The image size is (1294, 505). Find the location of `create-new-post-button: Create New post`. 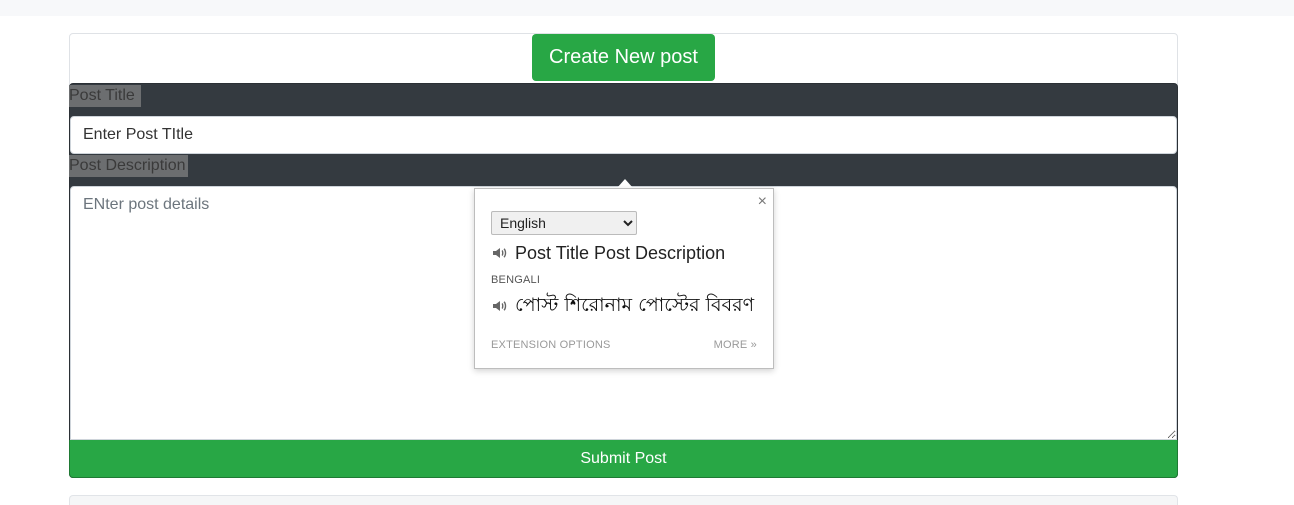

create-new-post-button: Create New post is located at coordinates (623, 57).